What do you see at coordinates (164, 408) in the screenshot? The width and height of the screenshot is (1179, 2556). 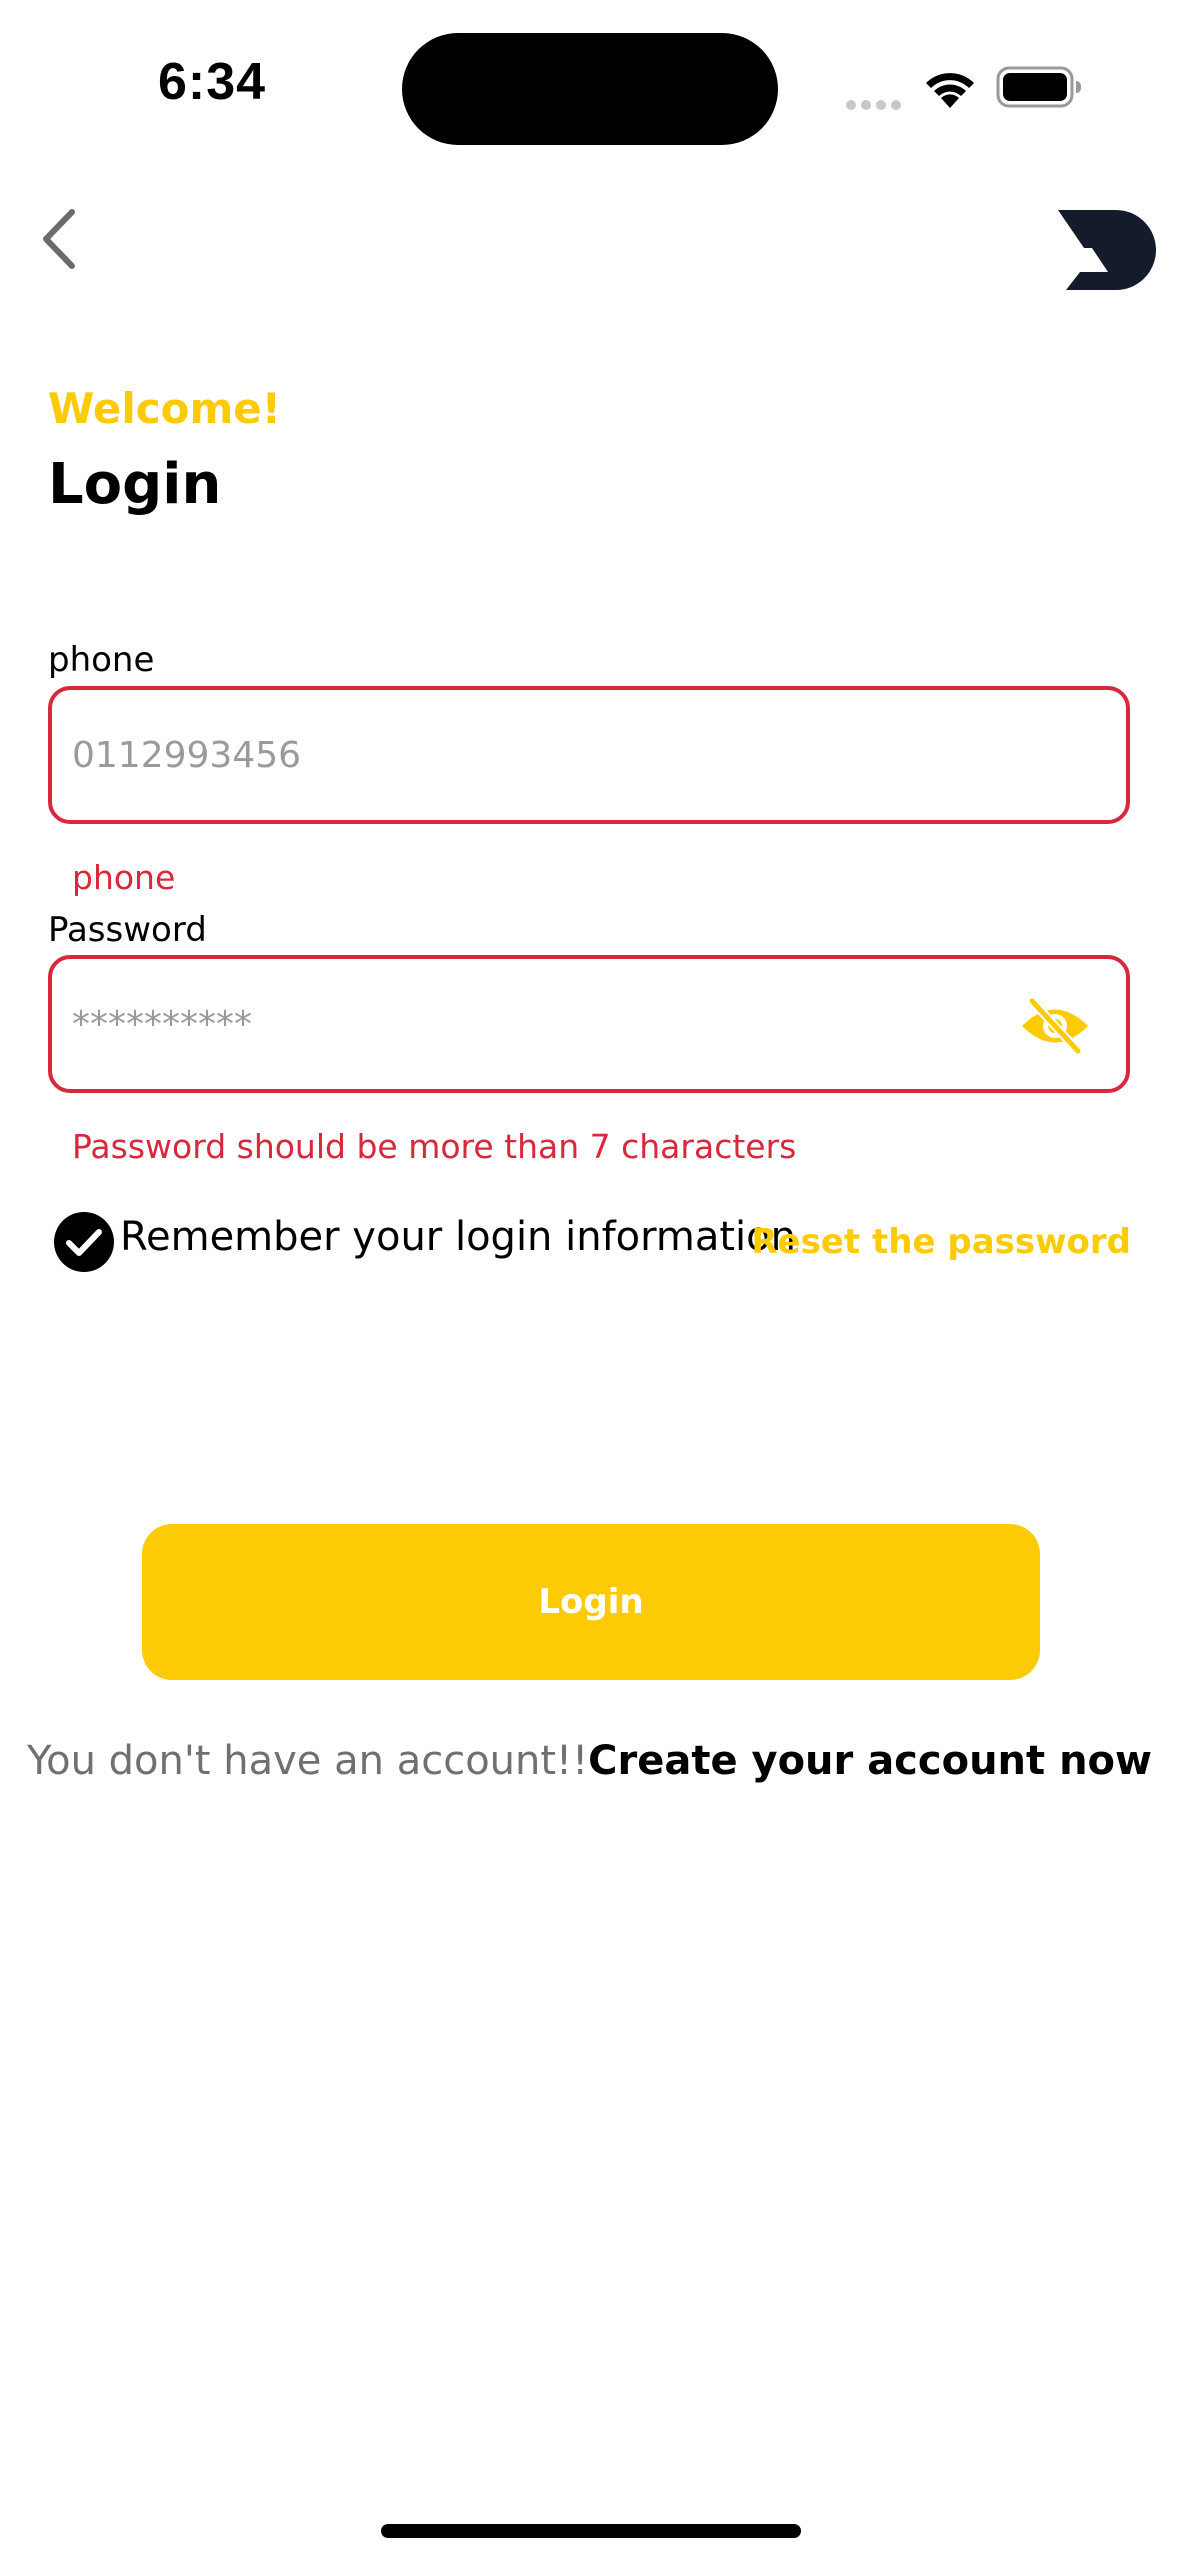 I see `welcome-text: Welcome!` at bounding box center [164, 408].